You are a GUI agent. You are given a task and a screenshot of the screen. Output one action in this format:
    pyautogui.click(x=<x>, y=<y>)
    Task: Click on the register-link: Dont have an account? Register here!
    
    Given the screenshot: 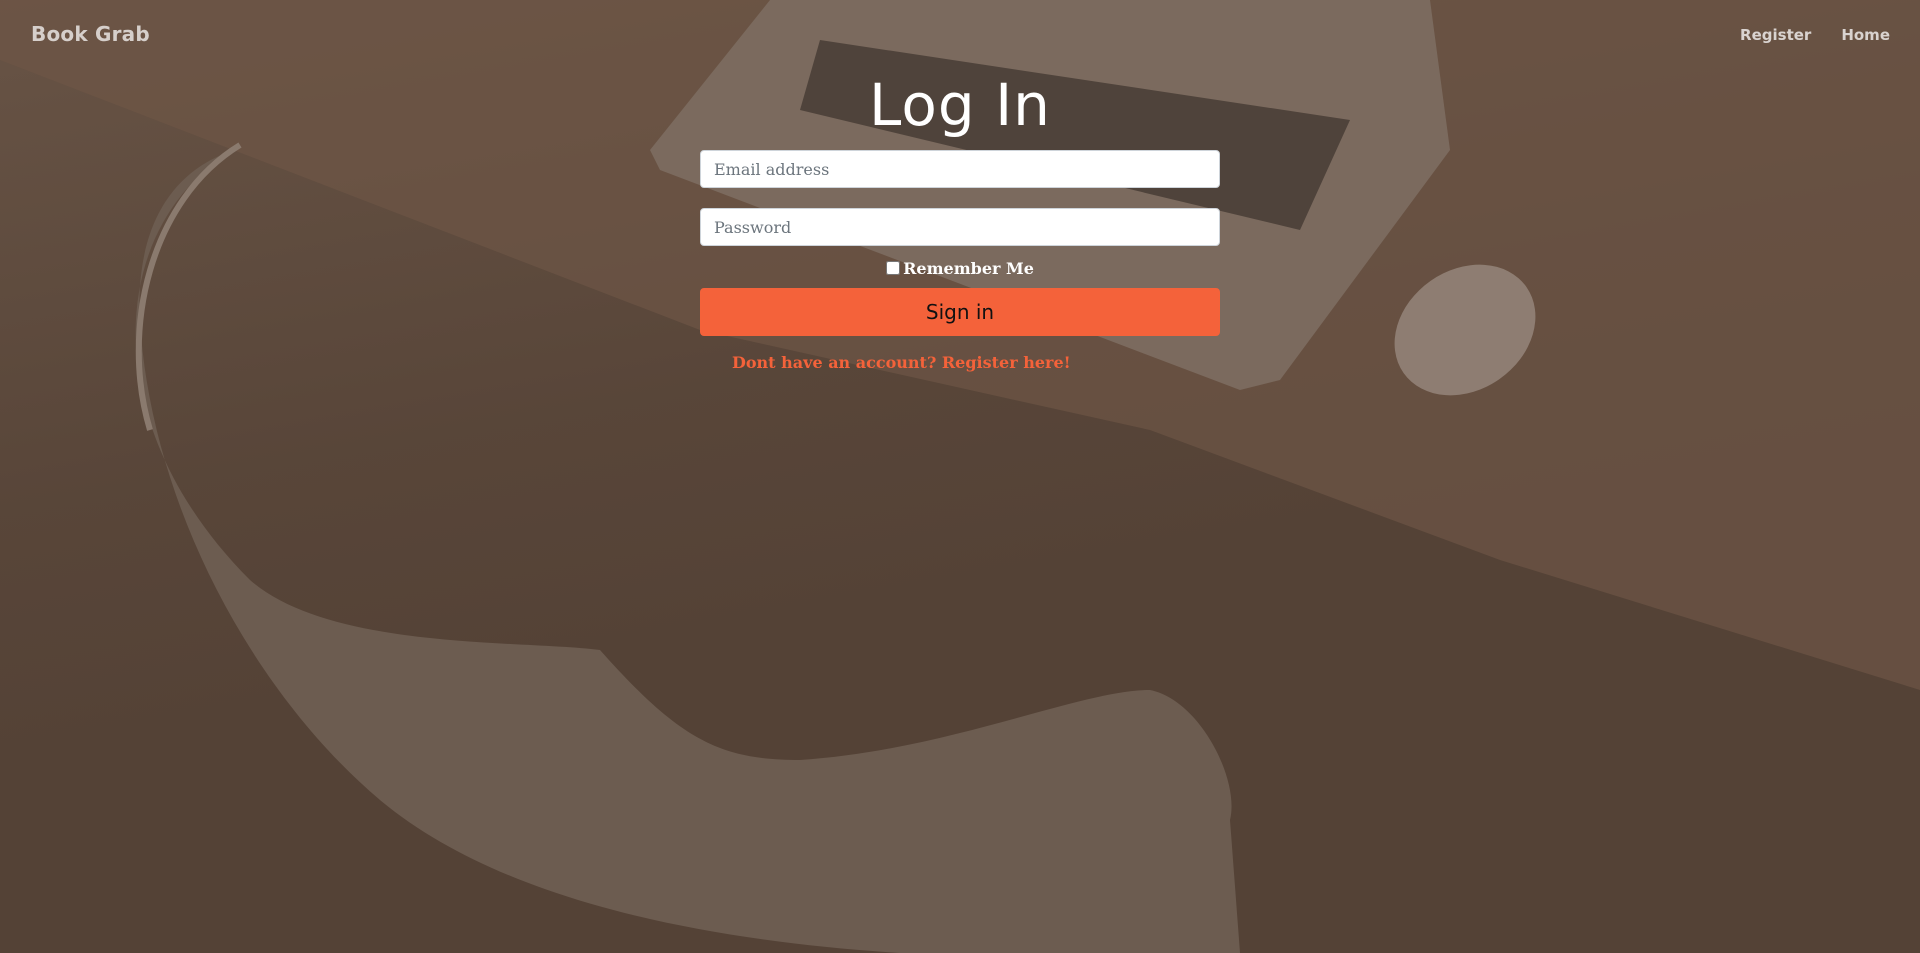 What is the action you would take?
    pyautogui.click(x=976, y=362)
    